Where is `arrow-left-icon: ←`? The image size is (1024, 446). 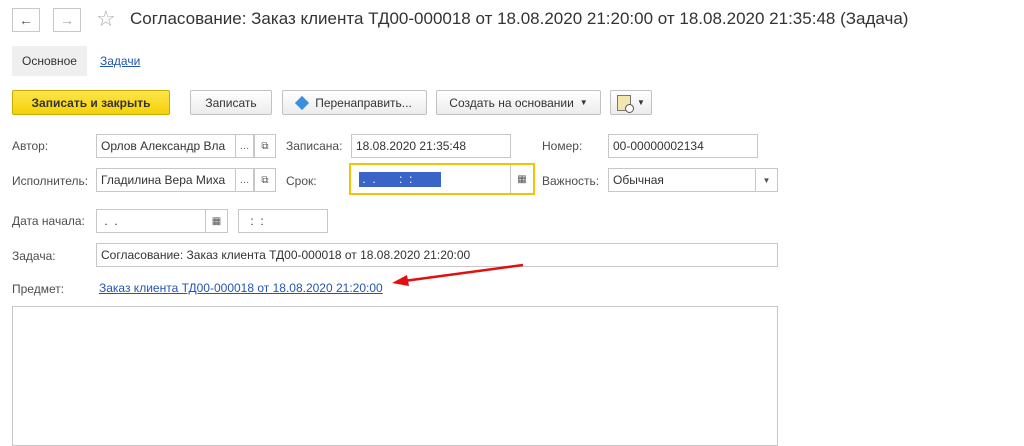
arrow-left-icon: ← is located at coordinates (26, 20).